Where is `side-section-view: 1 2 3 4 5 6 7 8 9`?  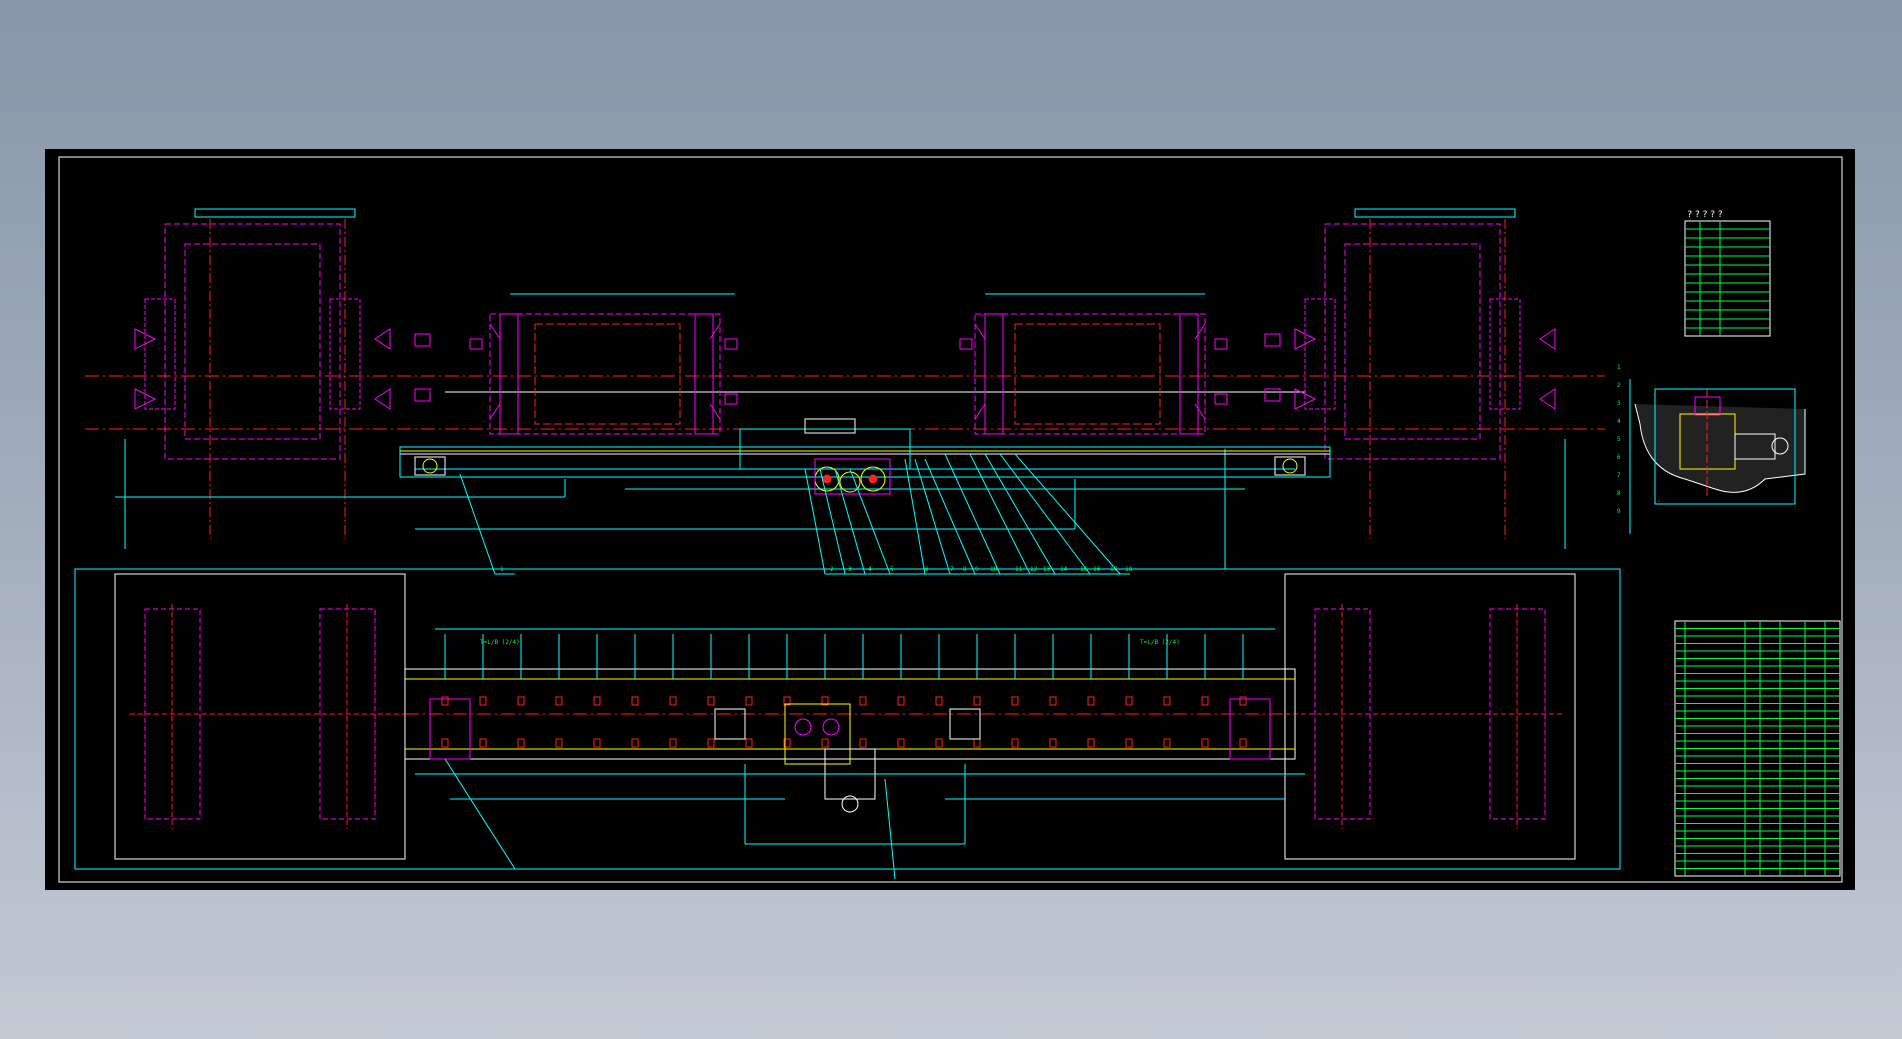
side-section-view: 1 2 3 4 5 6 7 8 9 is located at coordinates (1711, 449).